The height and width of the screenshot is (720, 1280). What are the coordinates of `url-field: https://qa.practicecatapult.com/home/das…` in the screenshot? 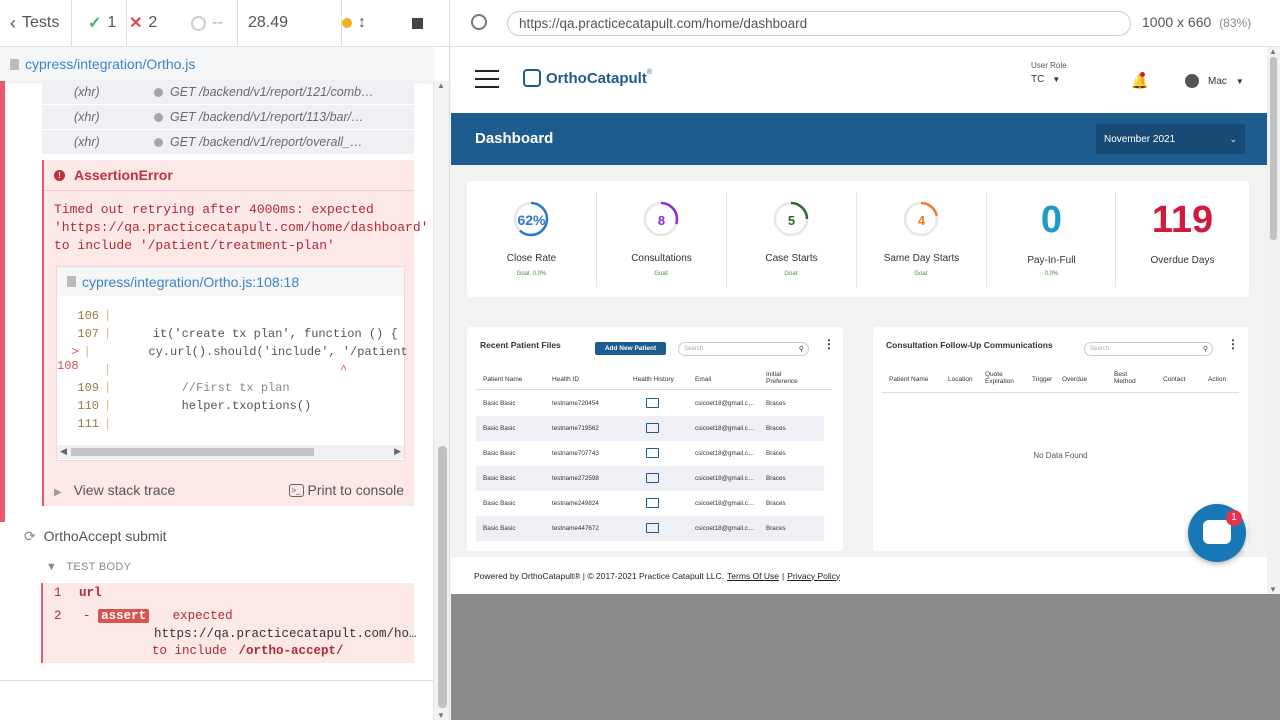 It's located at (819, 23).